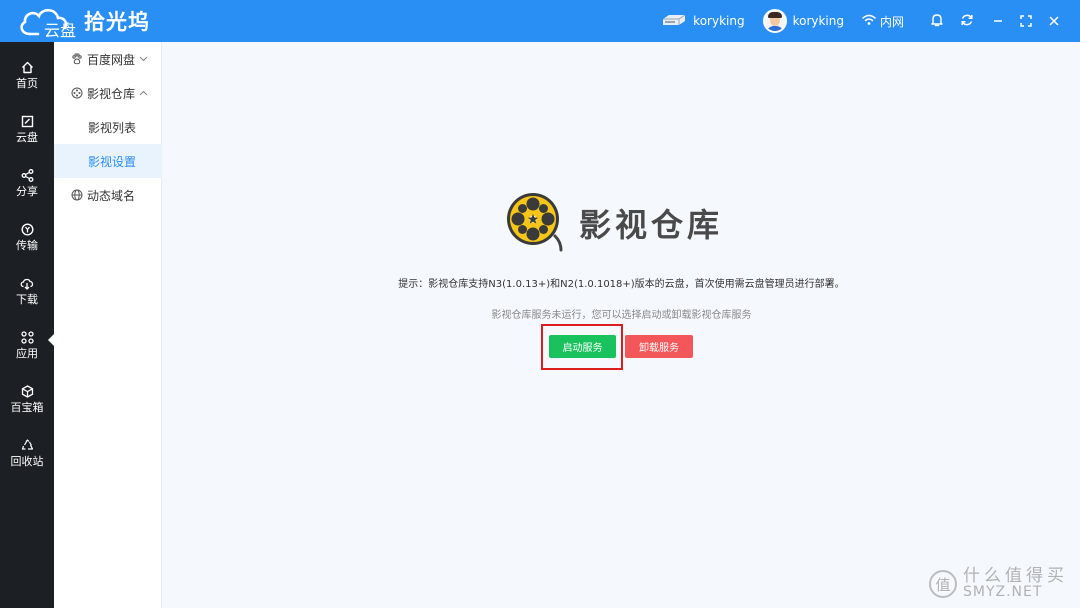 Image resolution: width=1080 pixels, height=608 pixels. What do you see at coordinates (60, 30) in the screenshot?
I see `cloud-label: 云盘` at bounding box center [60, 30].